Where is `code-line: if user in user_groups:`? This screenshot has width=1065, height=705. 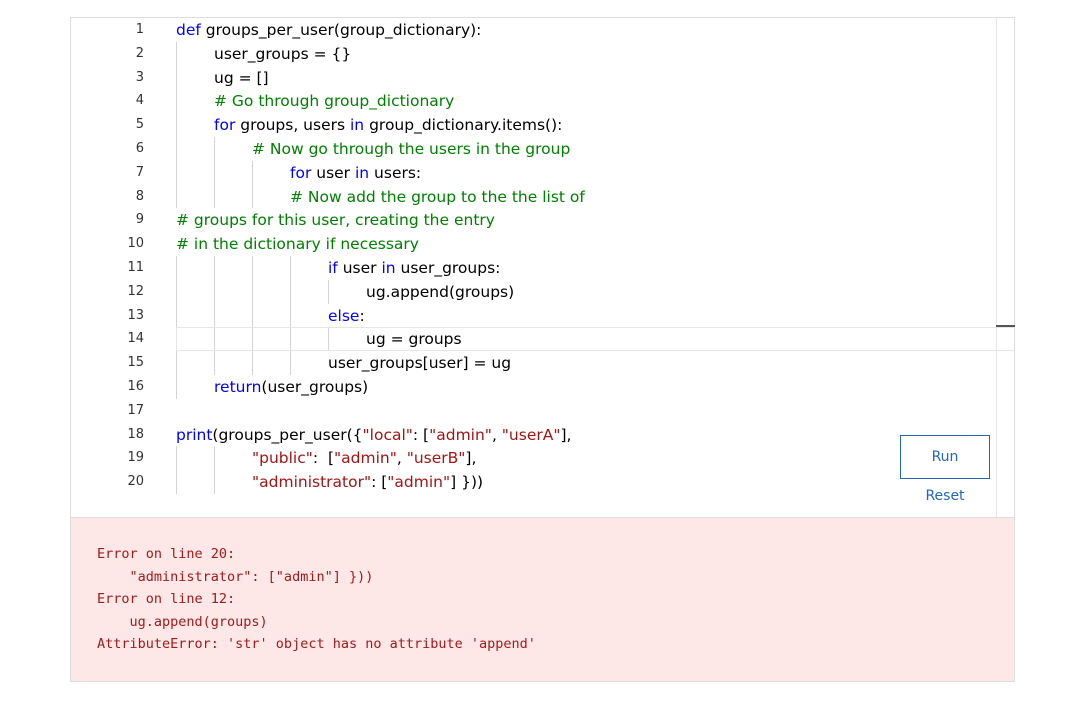 code-line: if user in user_groups: is located at coordinates (414, 268).